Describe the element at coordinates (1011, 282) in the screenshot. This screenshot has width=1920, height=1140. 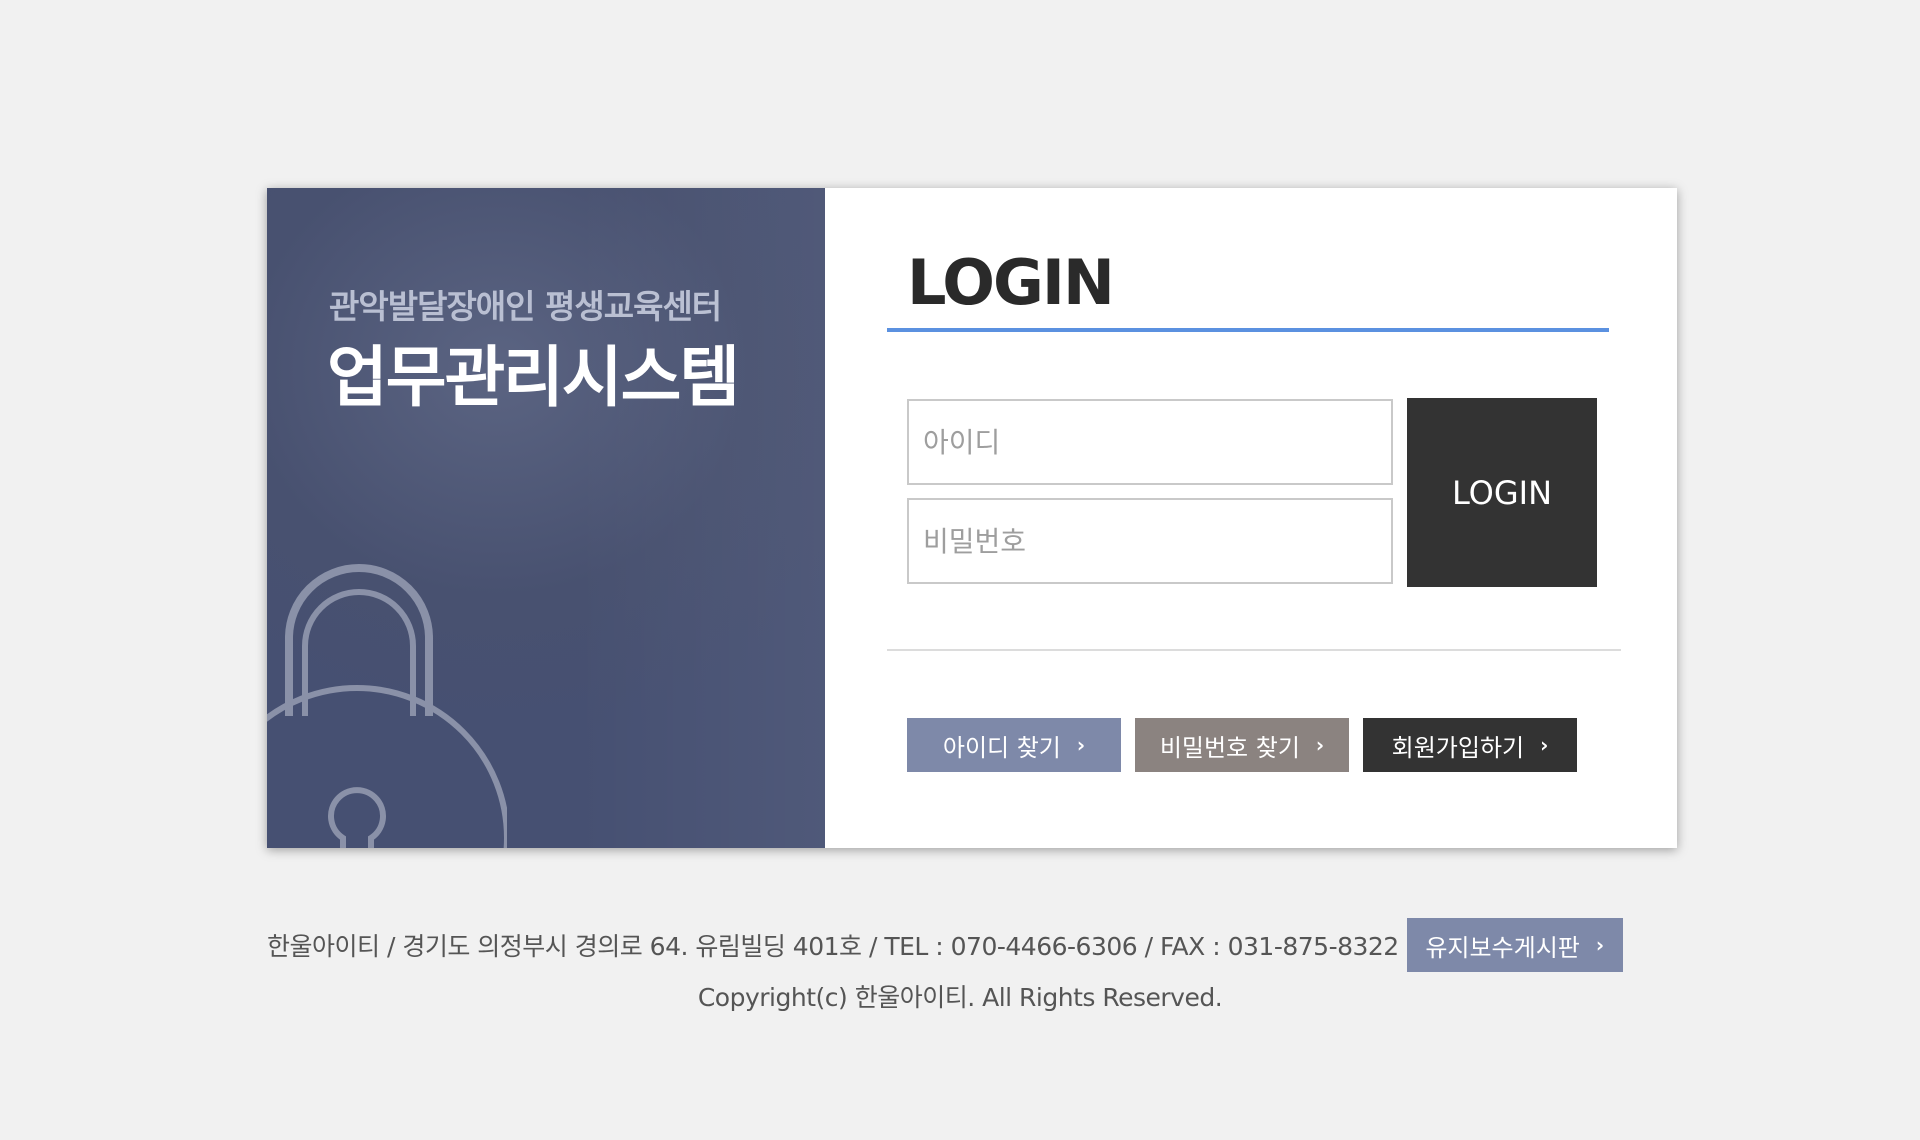
I see `login-title: LOGIN` at that location.